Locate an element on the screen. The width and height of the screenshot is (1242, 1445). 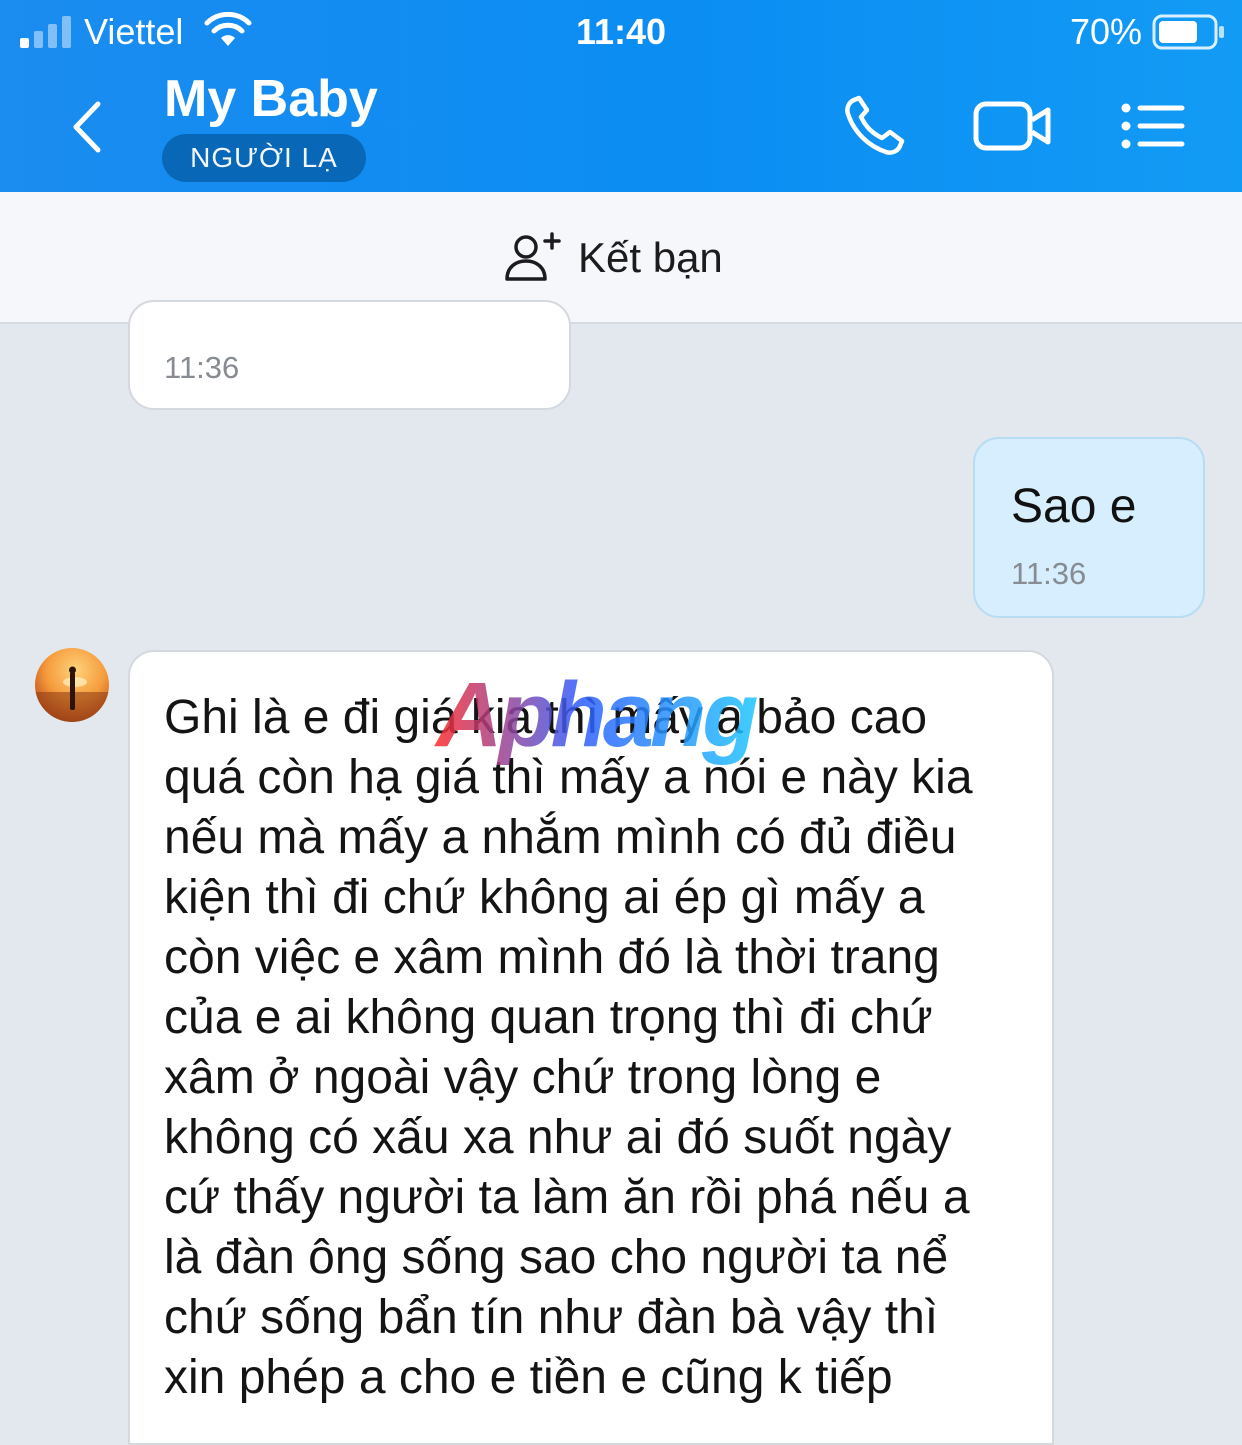
chat-header: Viettel 11:40 70% My Baby NGƯỜI LẠ is located at coordinates (621, 96).